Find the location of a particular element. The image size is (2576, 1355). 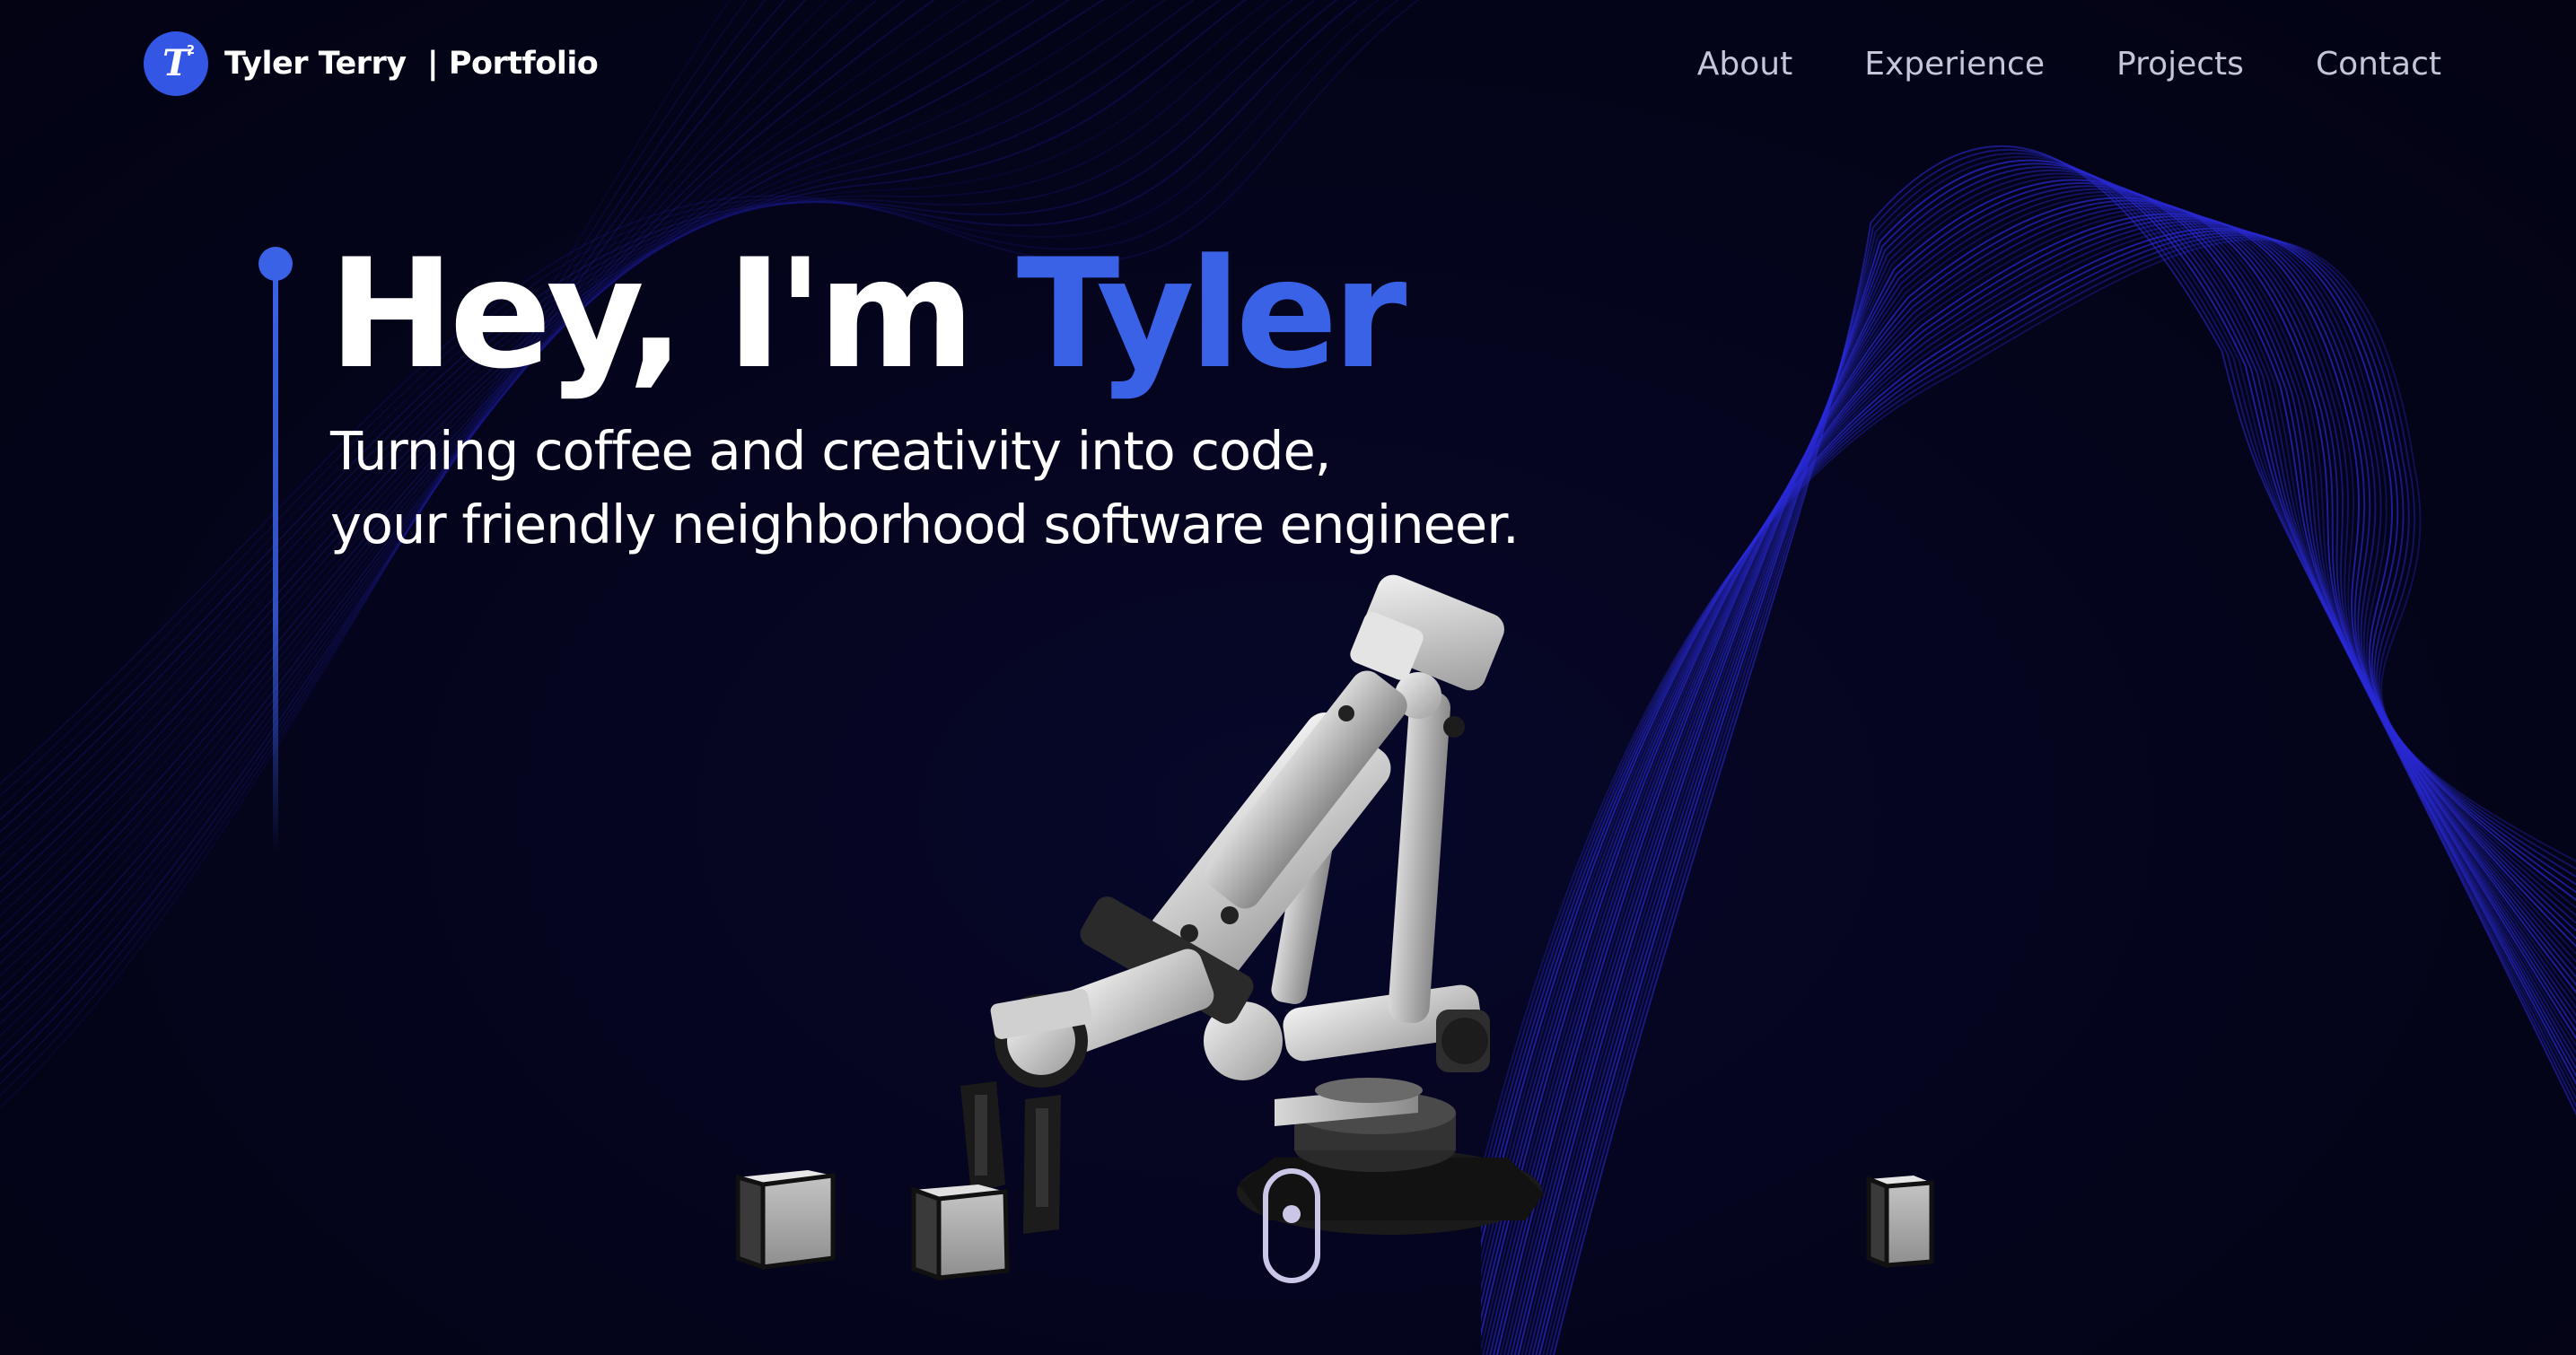

nav-link-about: About is located at coordinates (1744, 64).